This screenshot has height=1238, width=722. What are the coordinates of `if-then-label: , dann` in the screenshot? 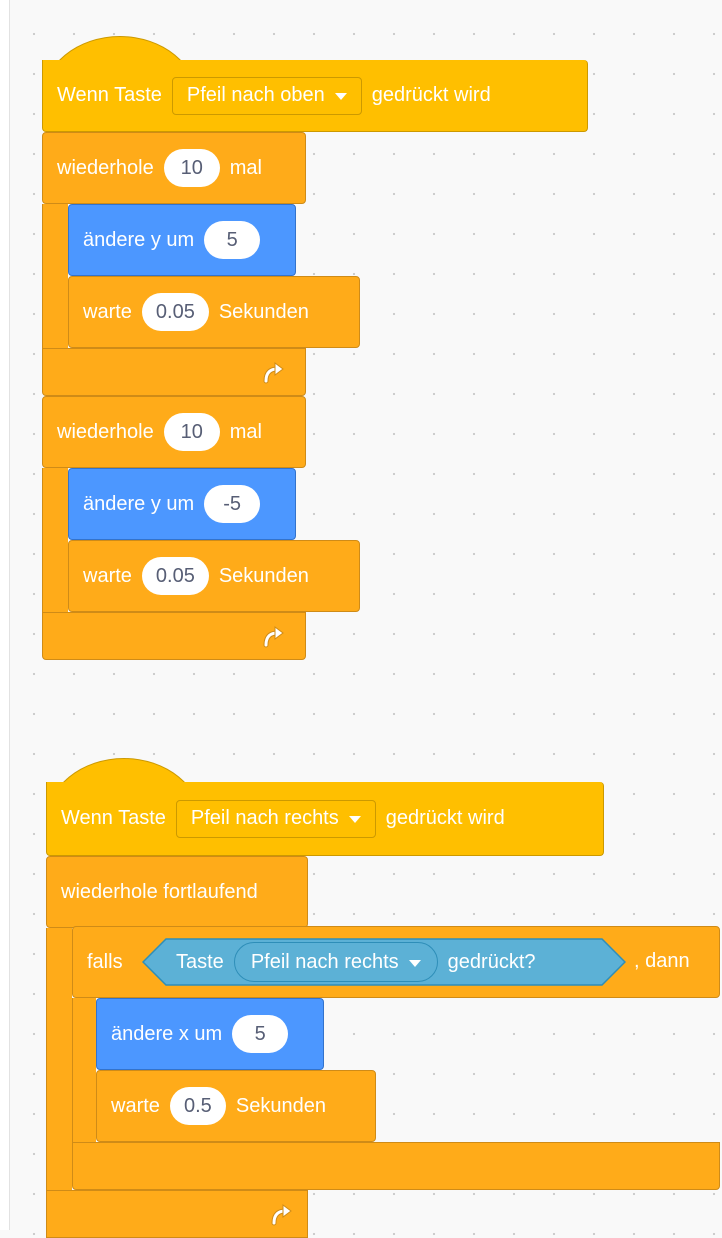 It's located at (662, 961).